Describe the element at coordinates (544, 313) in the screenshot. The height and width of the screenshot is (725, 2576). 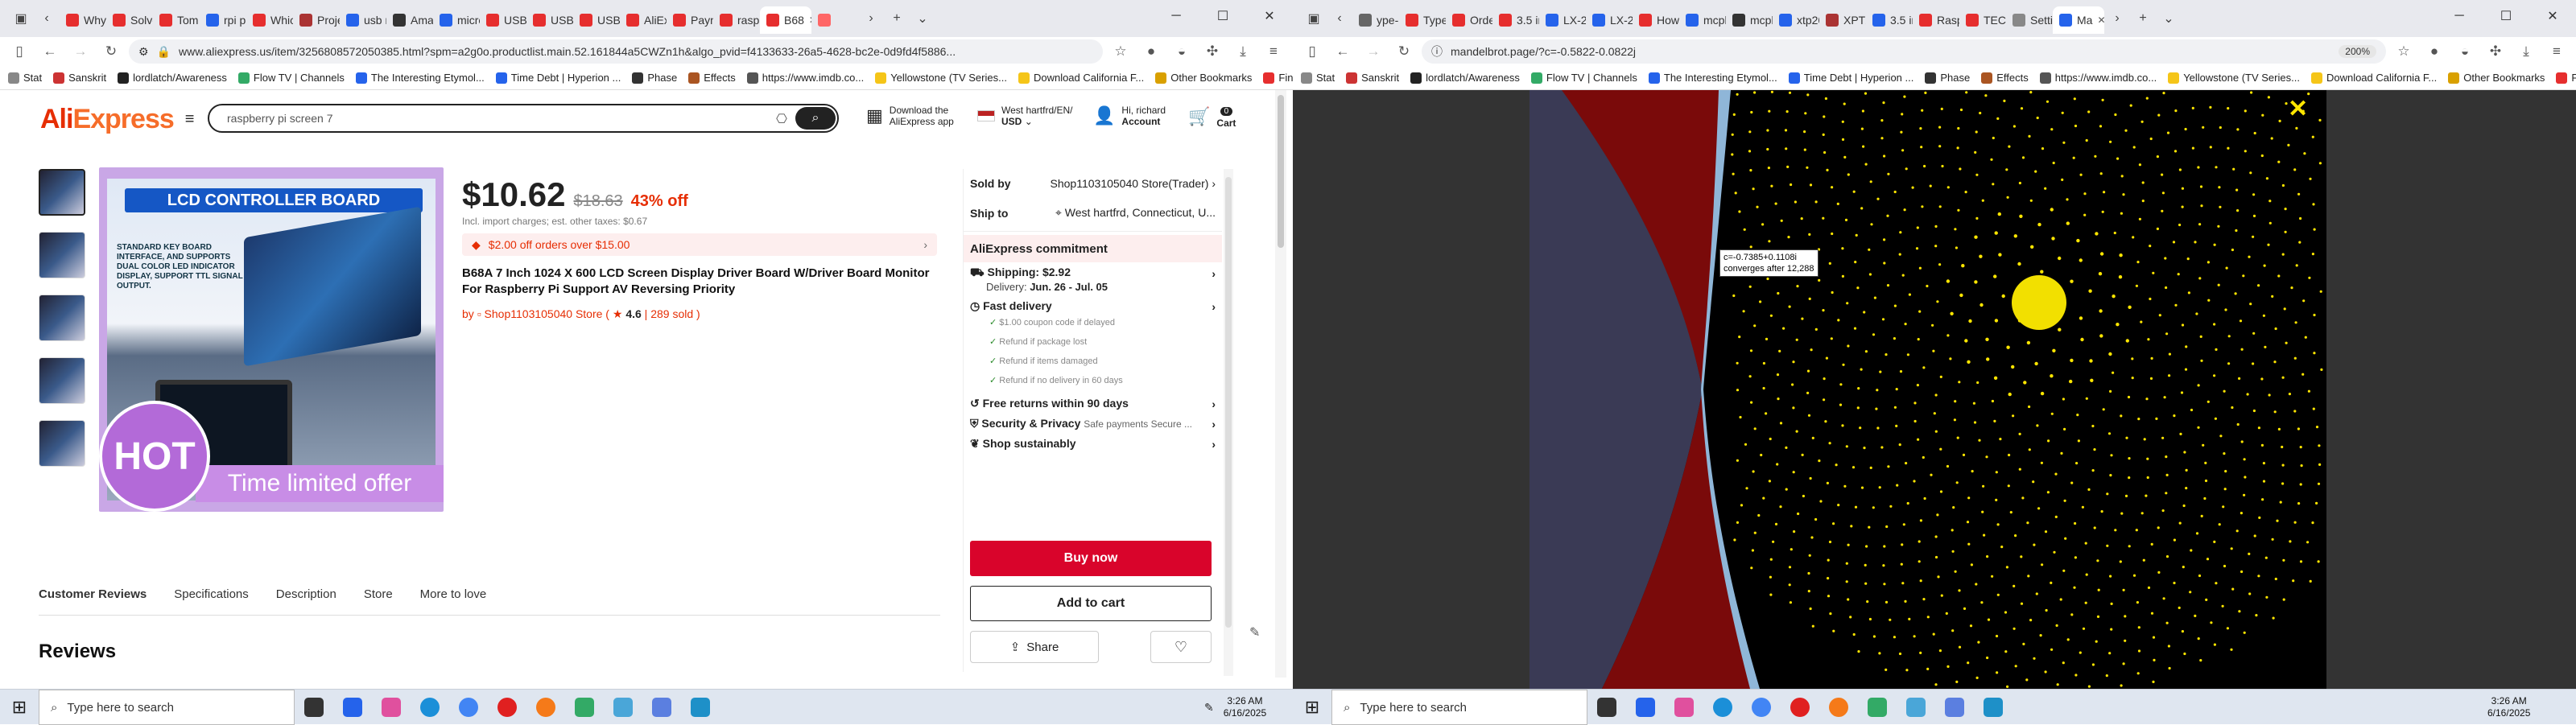
I see `seller-link: Shop1103105040 Store` at that location.